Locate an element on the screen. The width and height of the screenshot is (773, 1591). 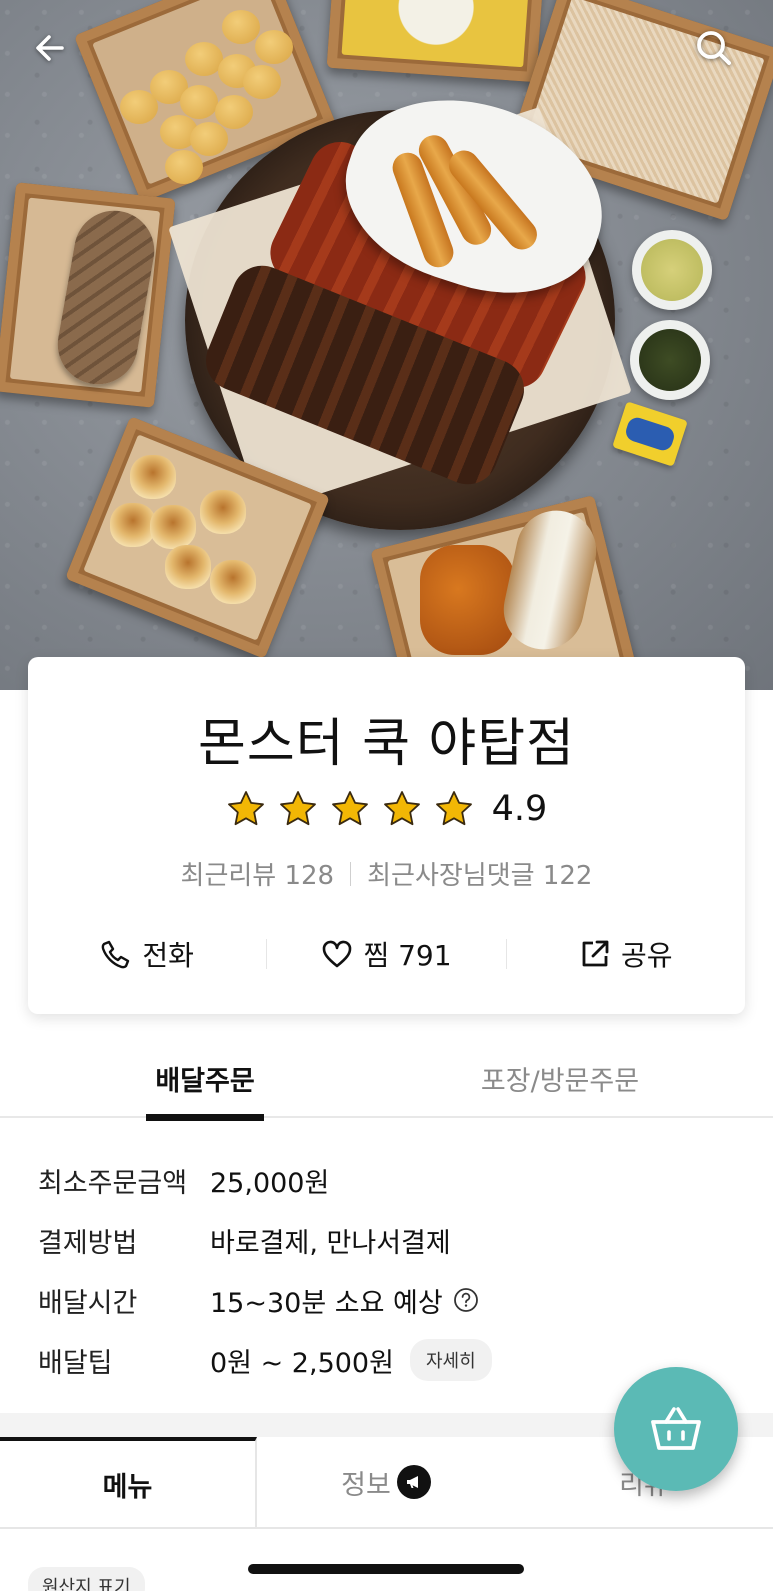
search-icon is located at coordinates (714, 48).